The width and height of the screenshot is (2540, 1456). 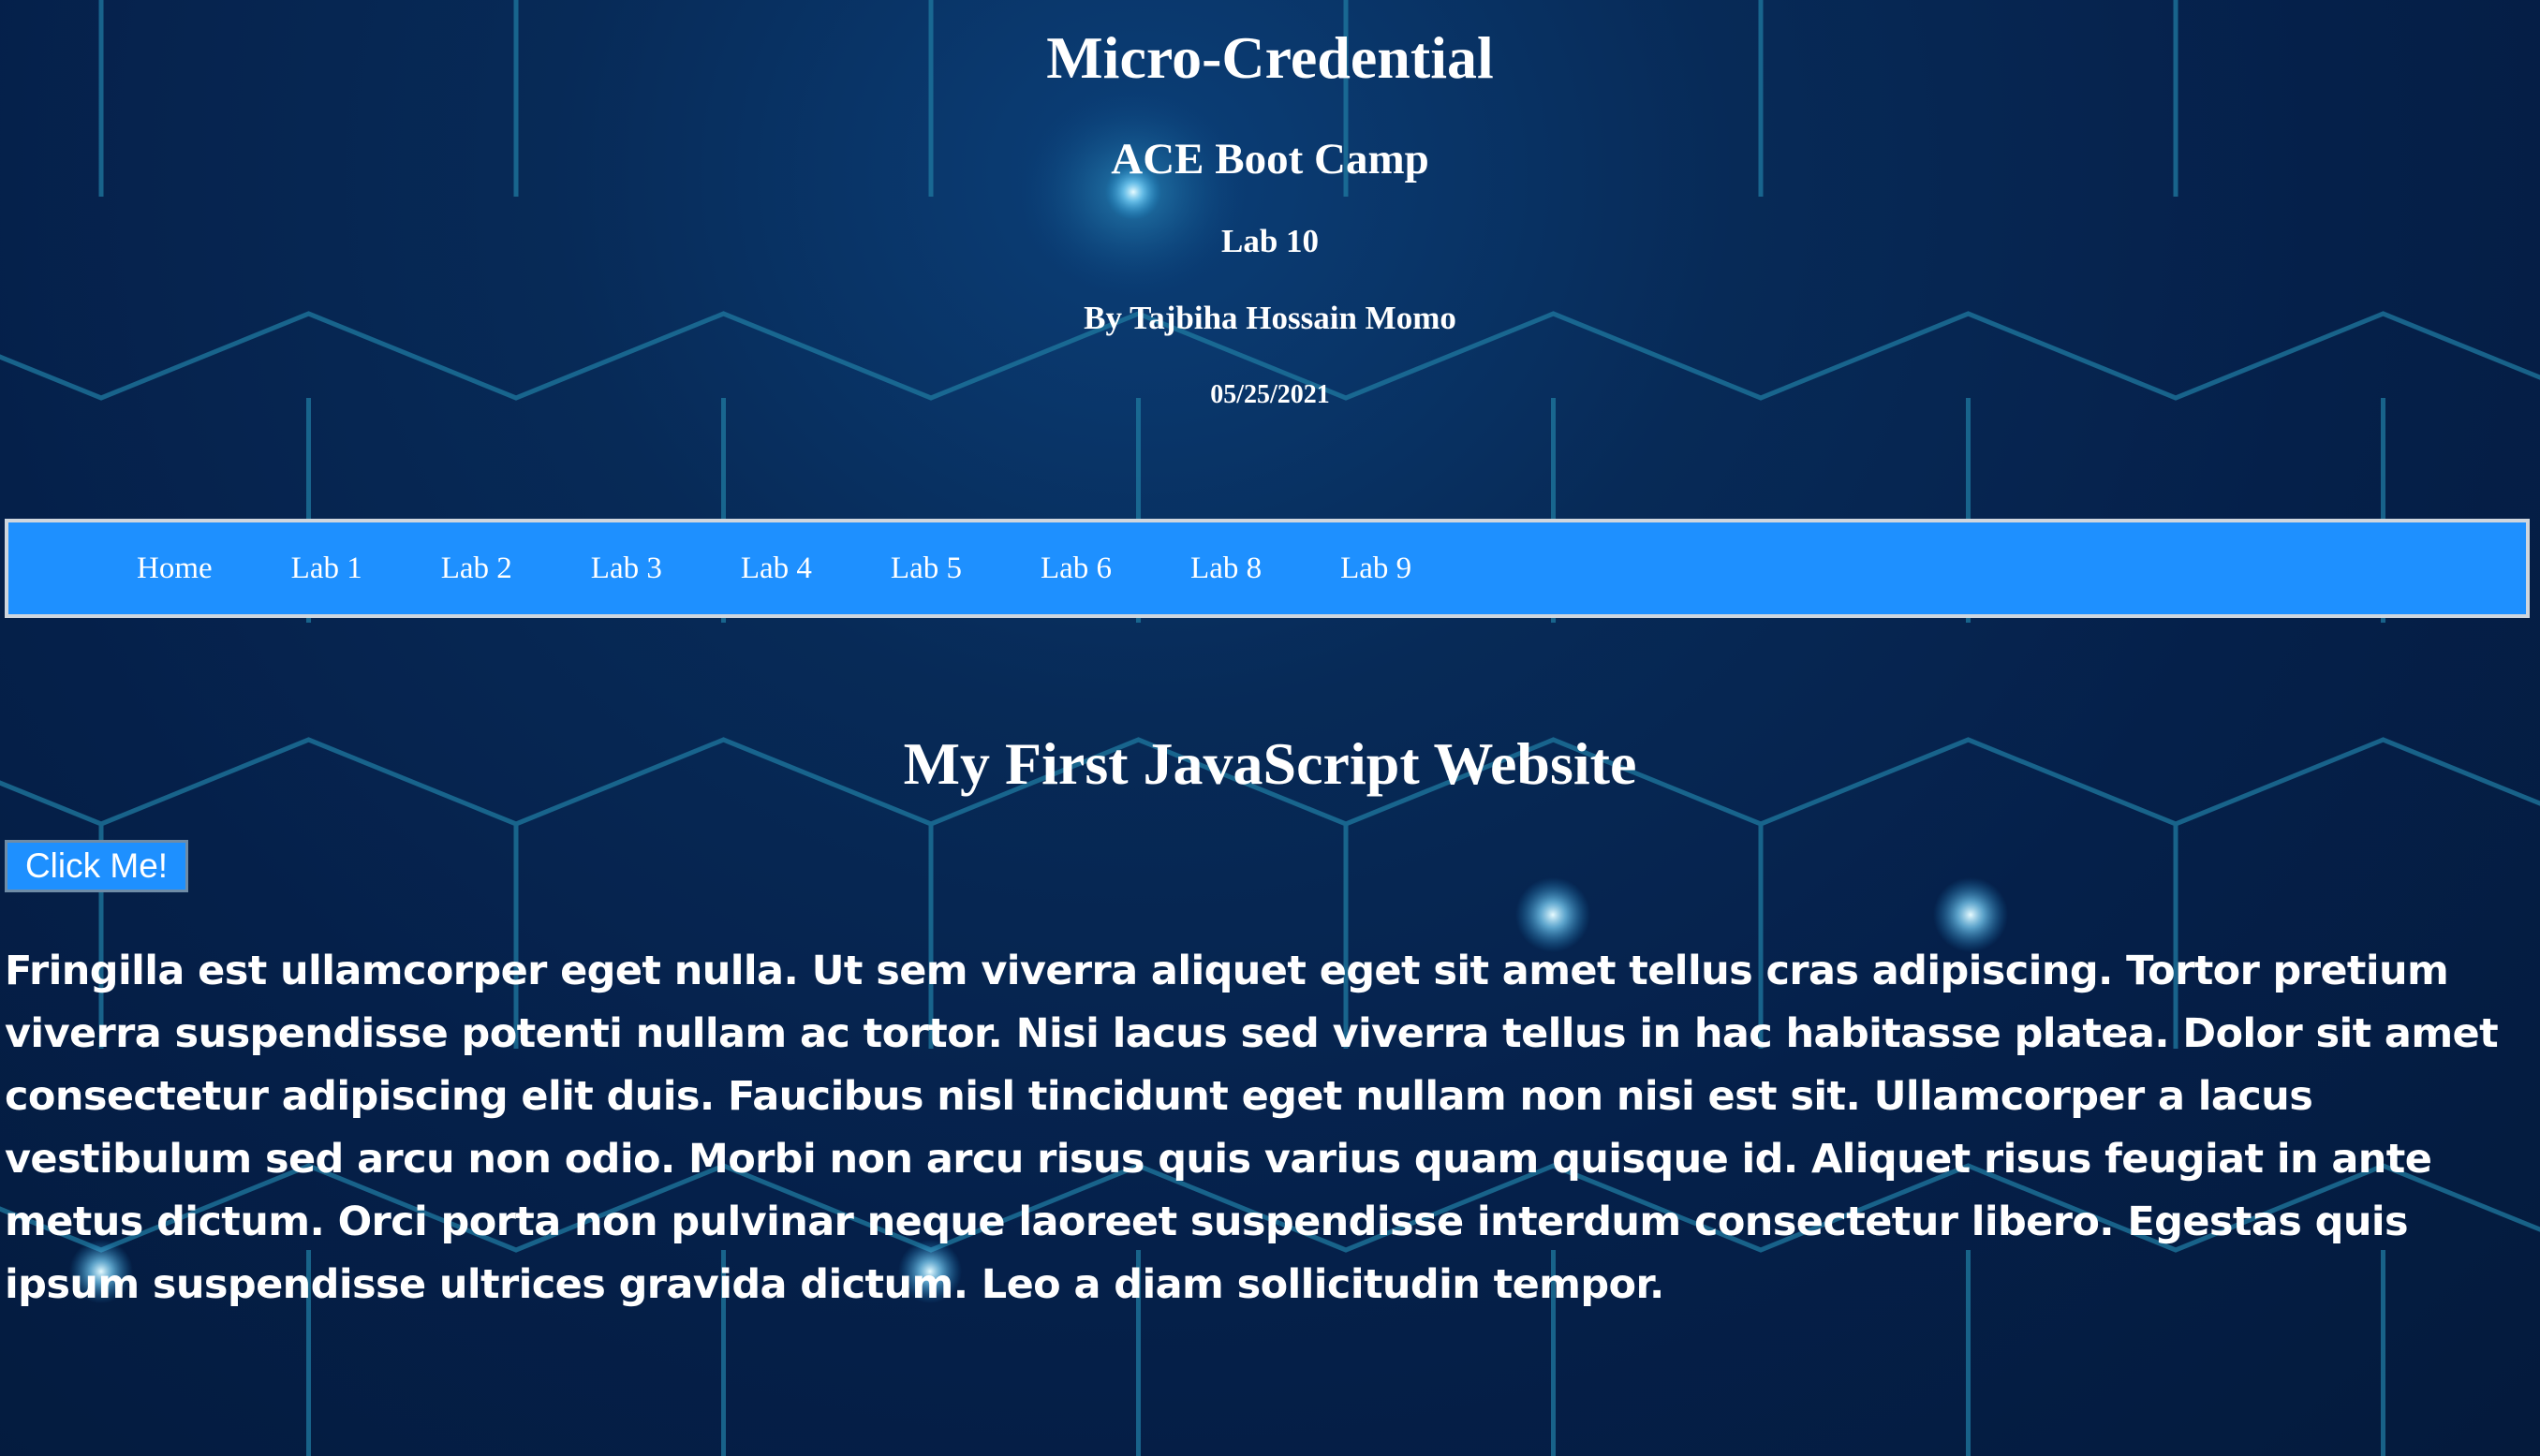 What do you see at coordinates (326, 569) in the screenshot?
I see `nav-item-lab-1: Lab 1` at bounding box center [326, 569].